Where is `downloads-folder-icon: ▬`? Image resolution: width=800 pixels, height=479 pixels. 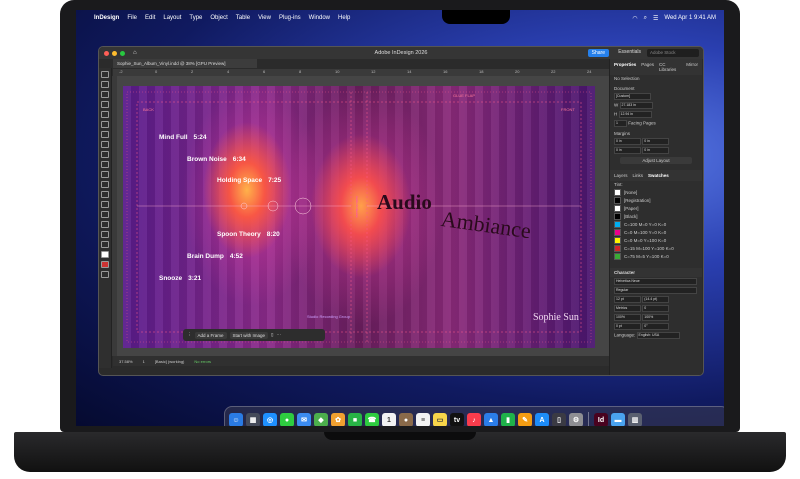 downloads-folder-icon: ▬ is located at coordinates (618, 419).